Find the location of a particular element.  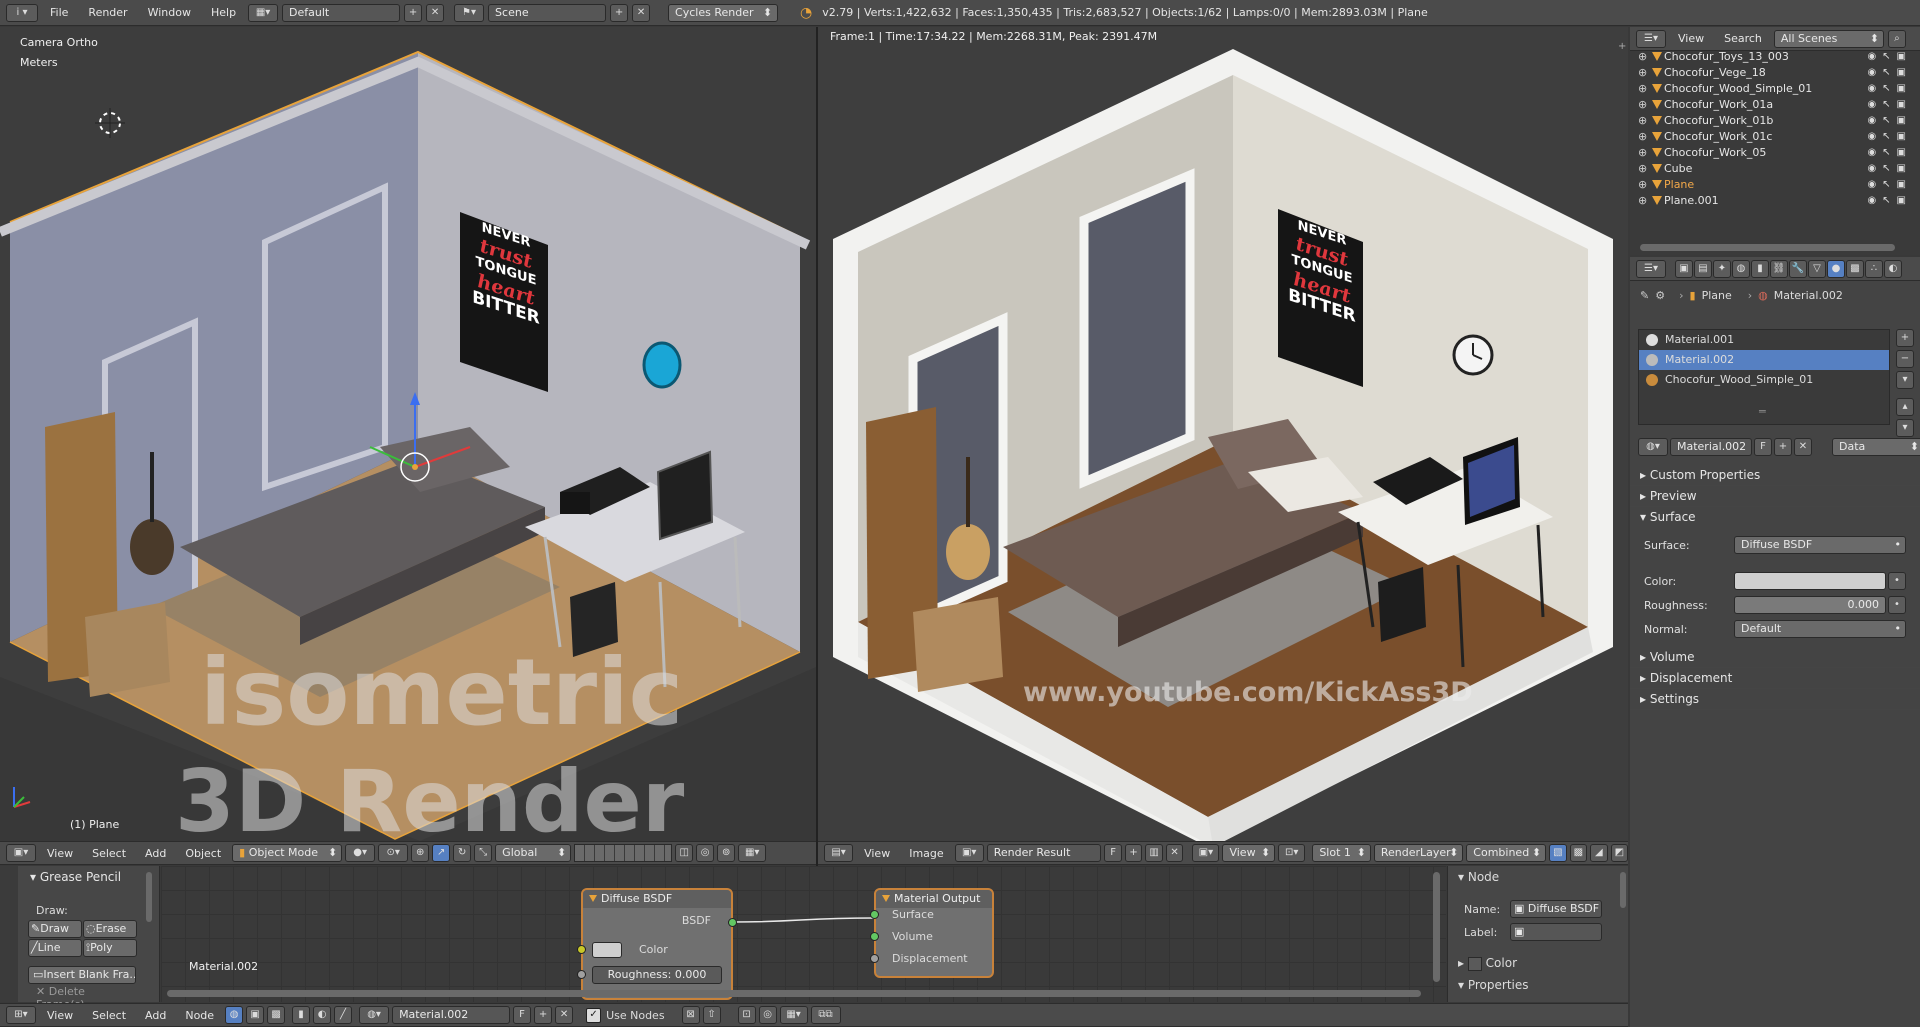

node-name-field: ▣ Diffuse BSDF is located at coordinates (1556, 909).